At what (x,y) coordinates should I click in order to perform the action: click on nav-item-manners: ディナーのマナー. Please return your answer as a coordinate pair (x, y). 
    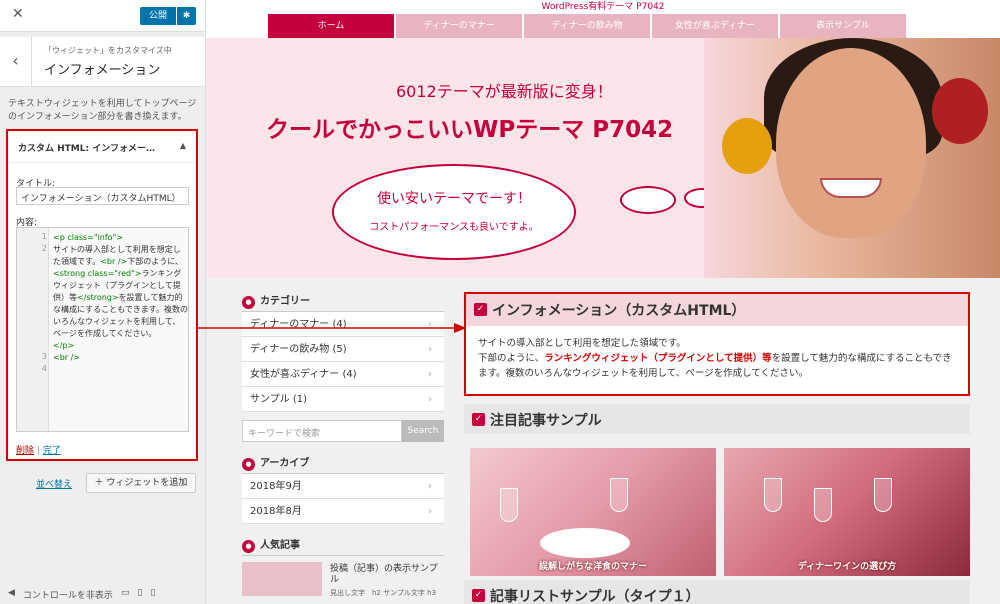
    Looking at the image, I should click on (459, 26).